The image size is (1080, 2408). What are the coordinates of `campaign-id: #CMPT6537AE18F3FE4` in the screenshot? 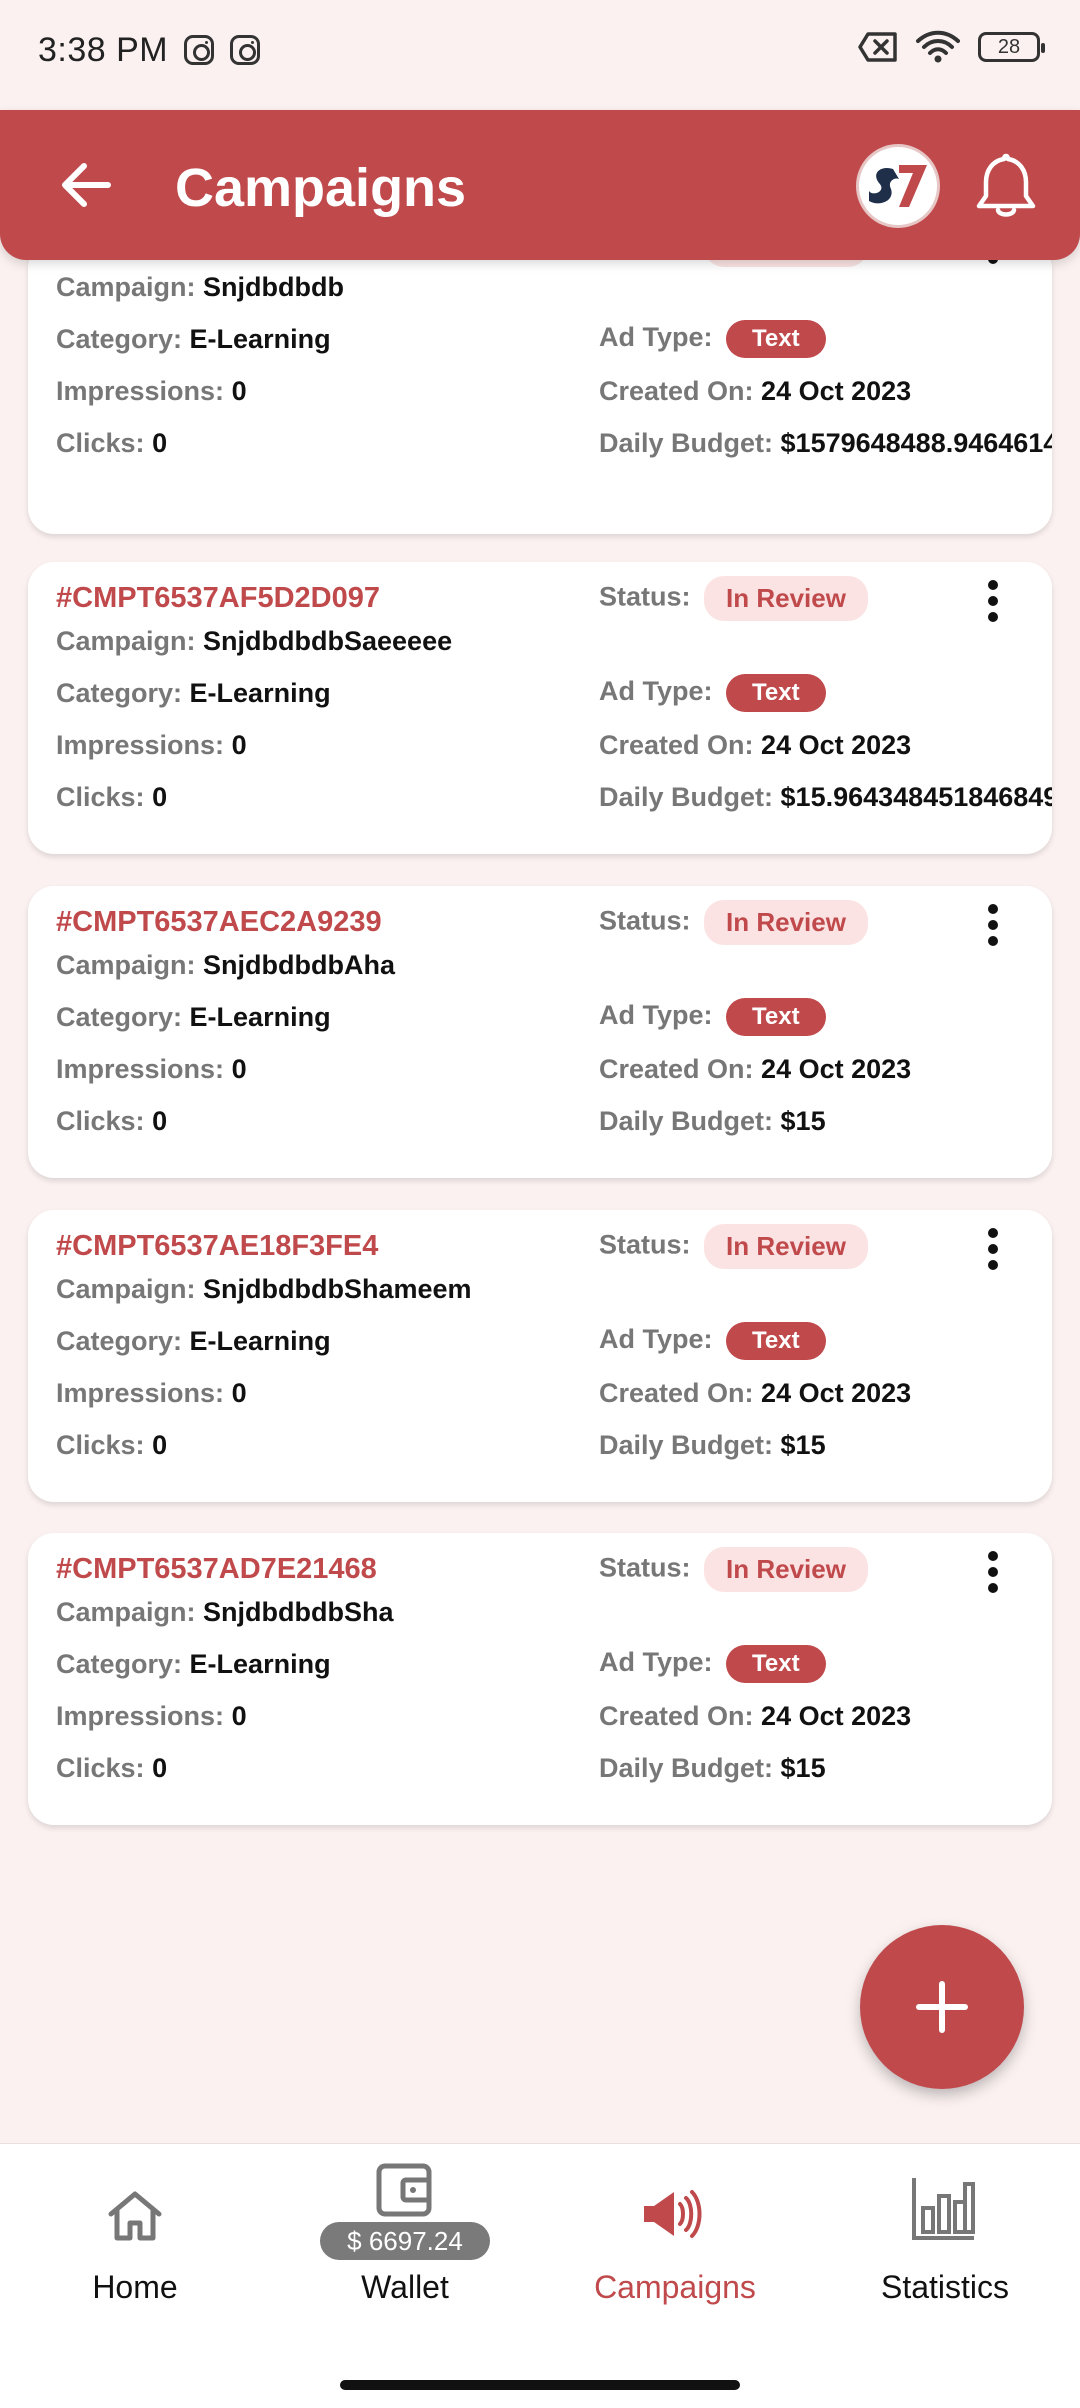 It's located at (217, 1246).